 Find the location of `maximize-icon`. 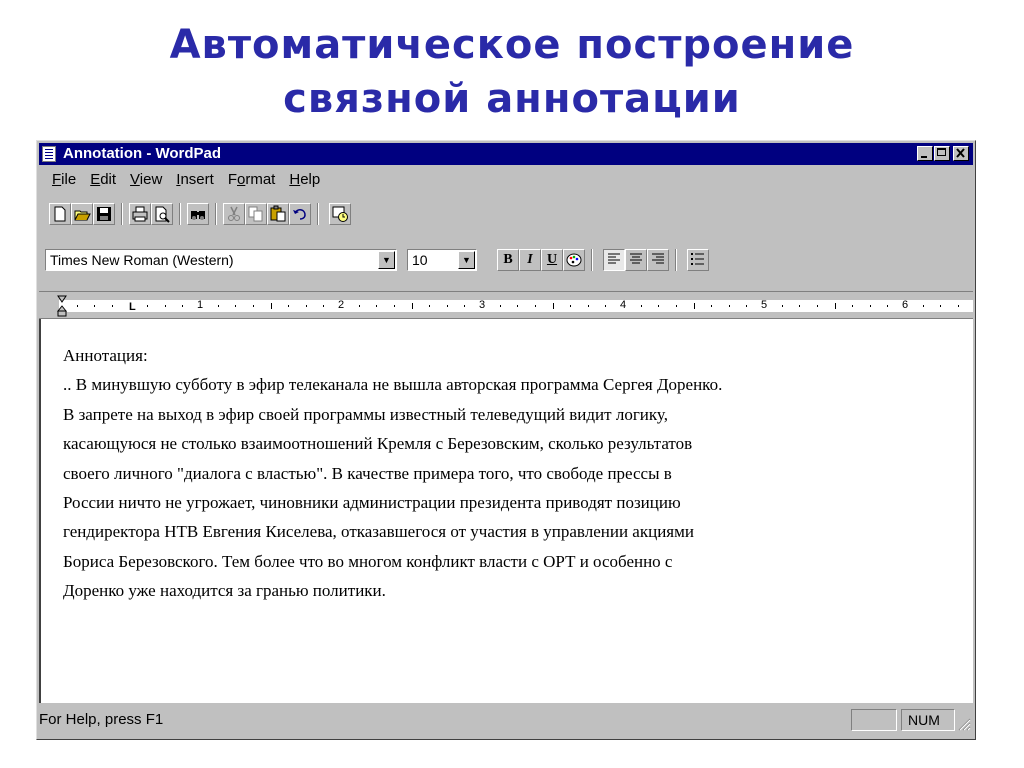

maximize-icon is located at coordinates (941, 152).